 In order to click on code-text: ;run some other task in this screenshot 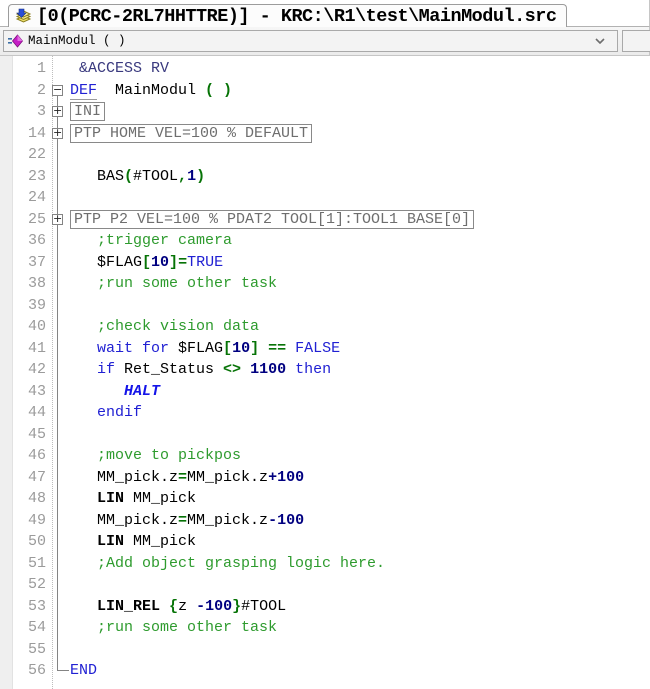, I will do `click(174, 283)`.